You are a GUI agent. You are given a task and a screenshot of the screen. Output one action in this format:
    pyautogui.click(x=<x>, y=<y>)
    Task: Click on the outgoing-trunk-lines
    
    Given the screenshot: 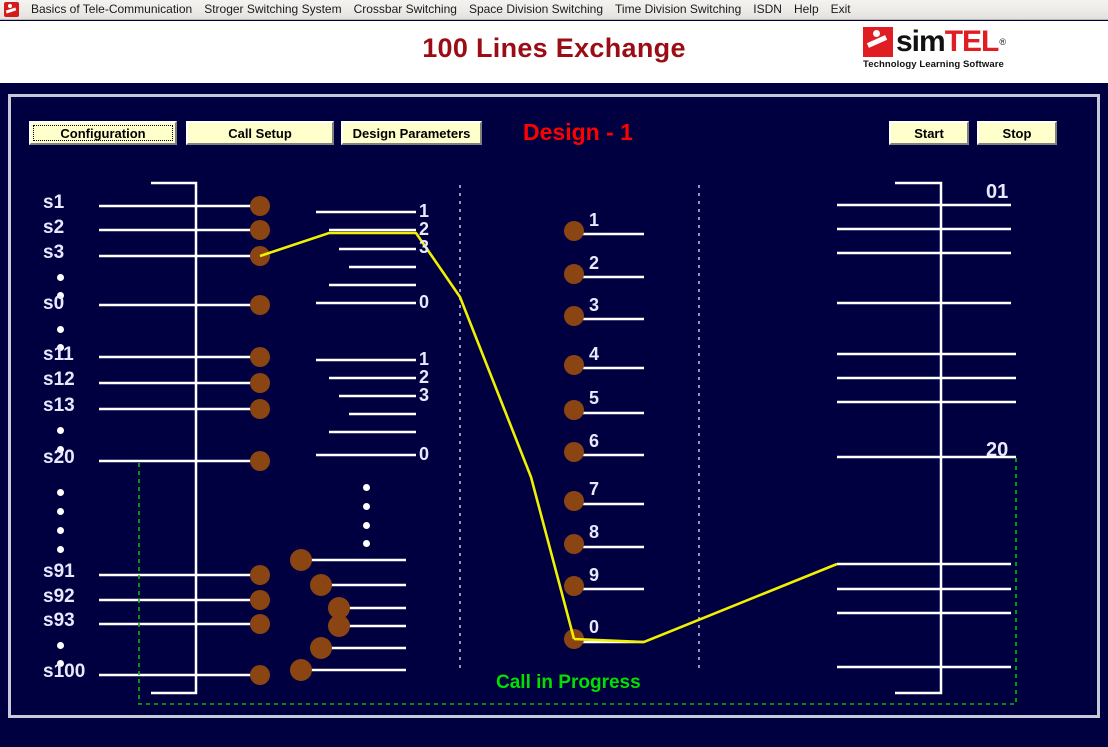 What is the action you would take?
    pyautogui.click(x=926, y=438)
    